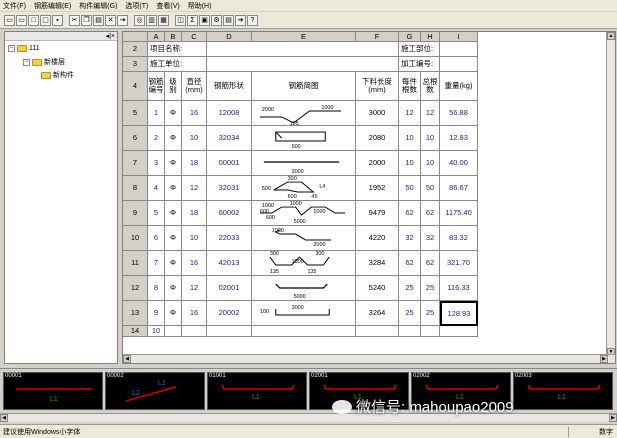  Describe the element at coordinates (135, 331) in the screenshot. I see `row-header: 14` at that location.